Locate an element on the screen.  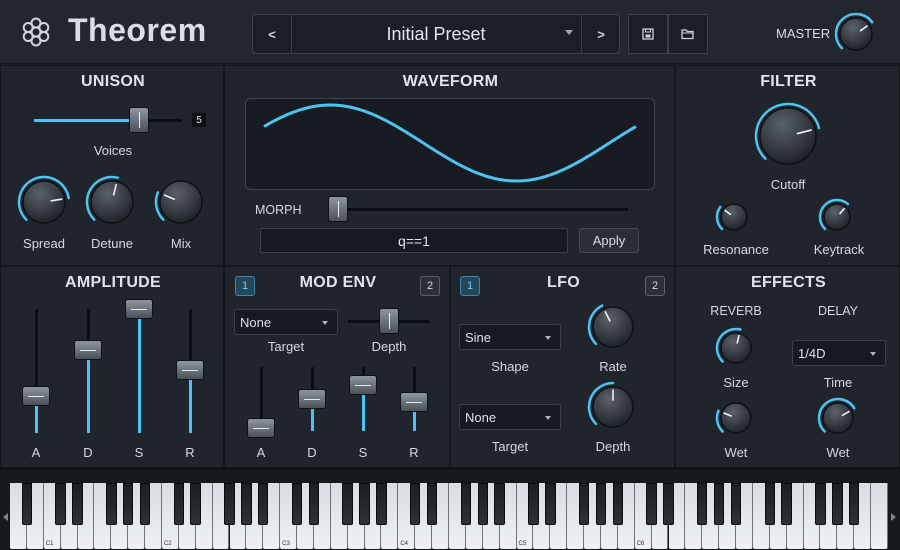
save-preset-button is located at coordinates (648, 34).